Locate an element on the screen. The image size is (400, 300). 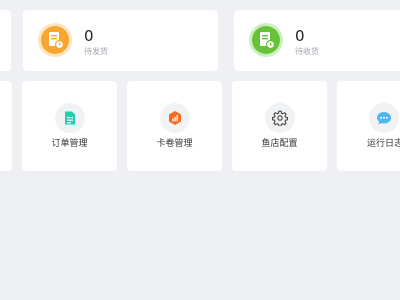
tile-coupon-management: 卡卷管理 is located at coordinates (174, 126).